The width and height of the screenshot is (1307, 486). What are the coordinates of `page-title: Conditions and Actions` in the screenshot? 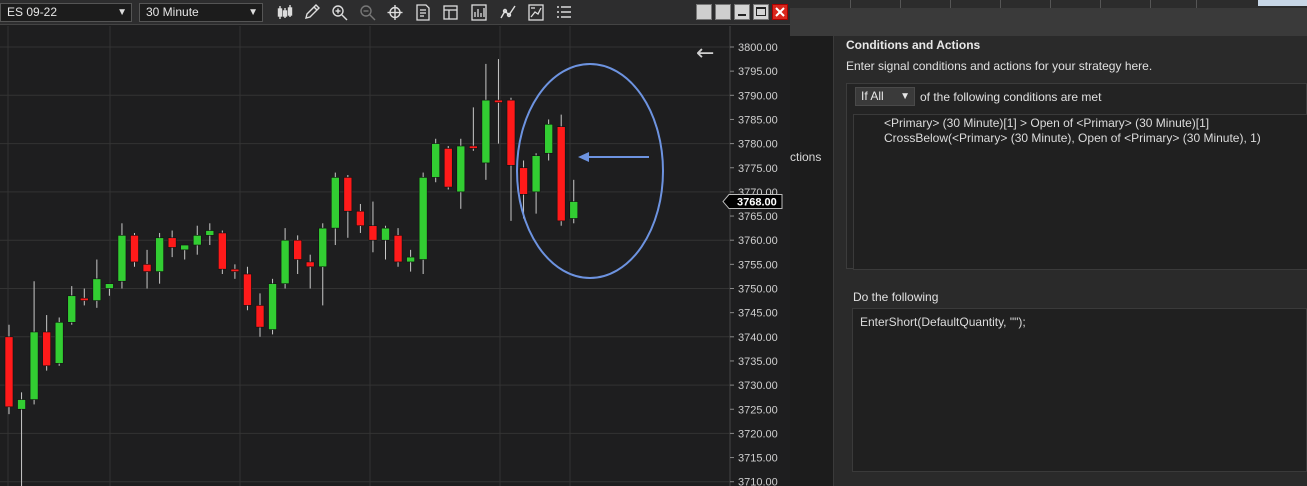 It's located at (913, 45).